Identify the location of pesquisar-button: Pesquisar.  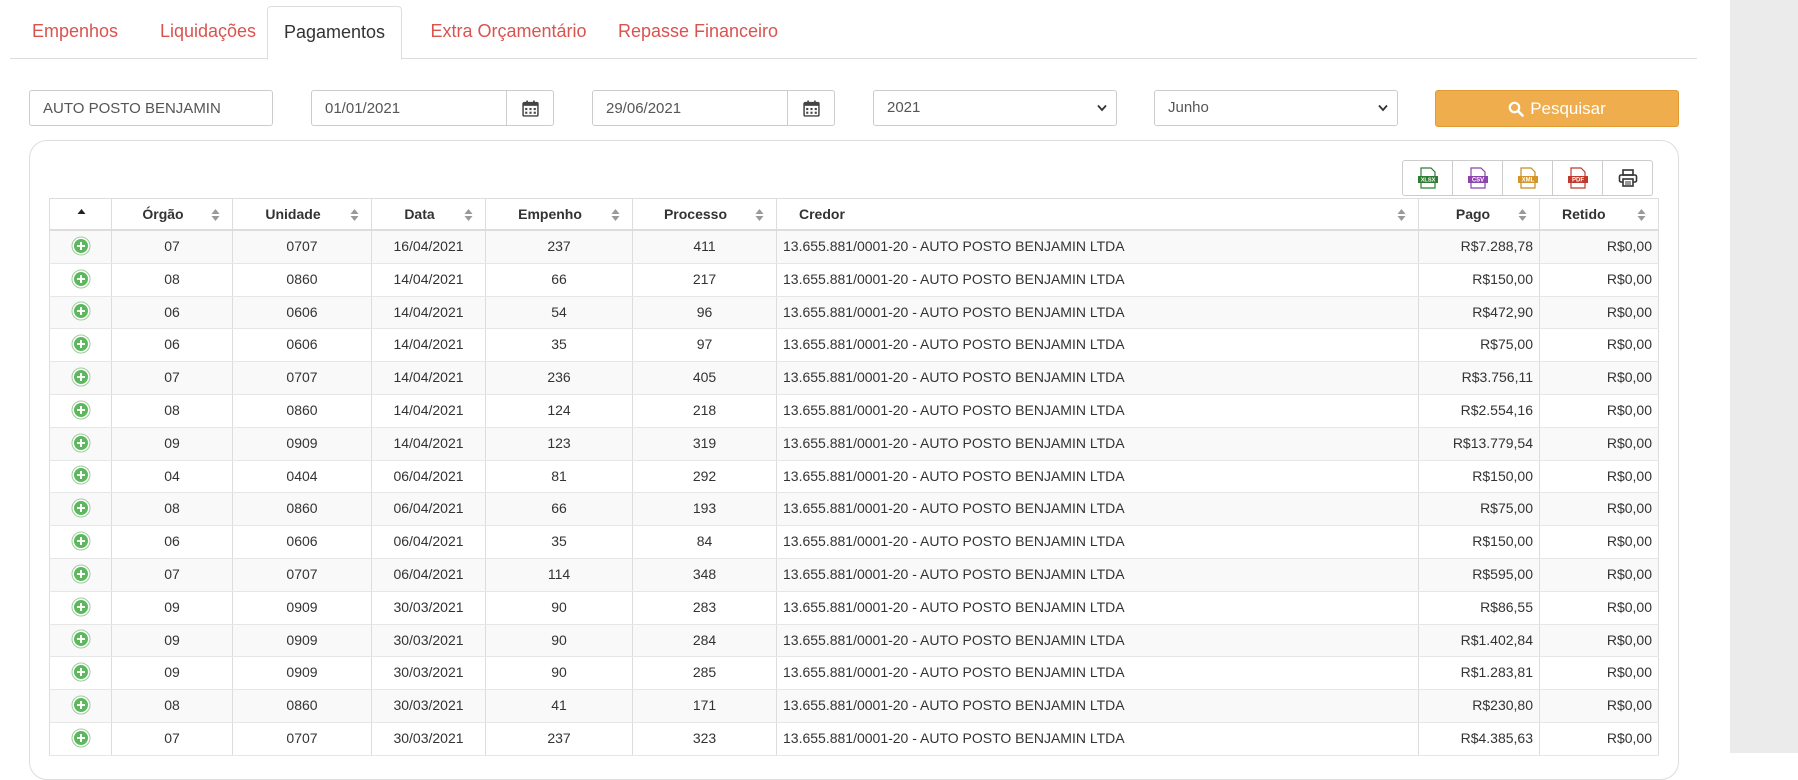
(1557, 108).